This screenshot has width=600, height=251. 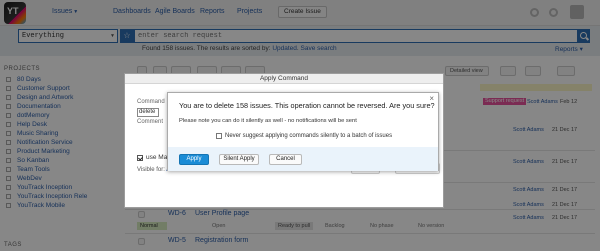 I want to click on confirm-silent-apply-button: Silent Apply, so click(x=239, y=159).